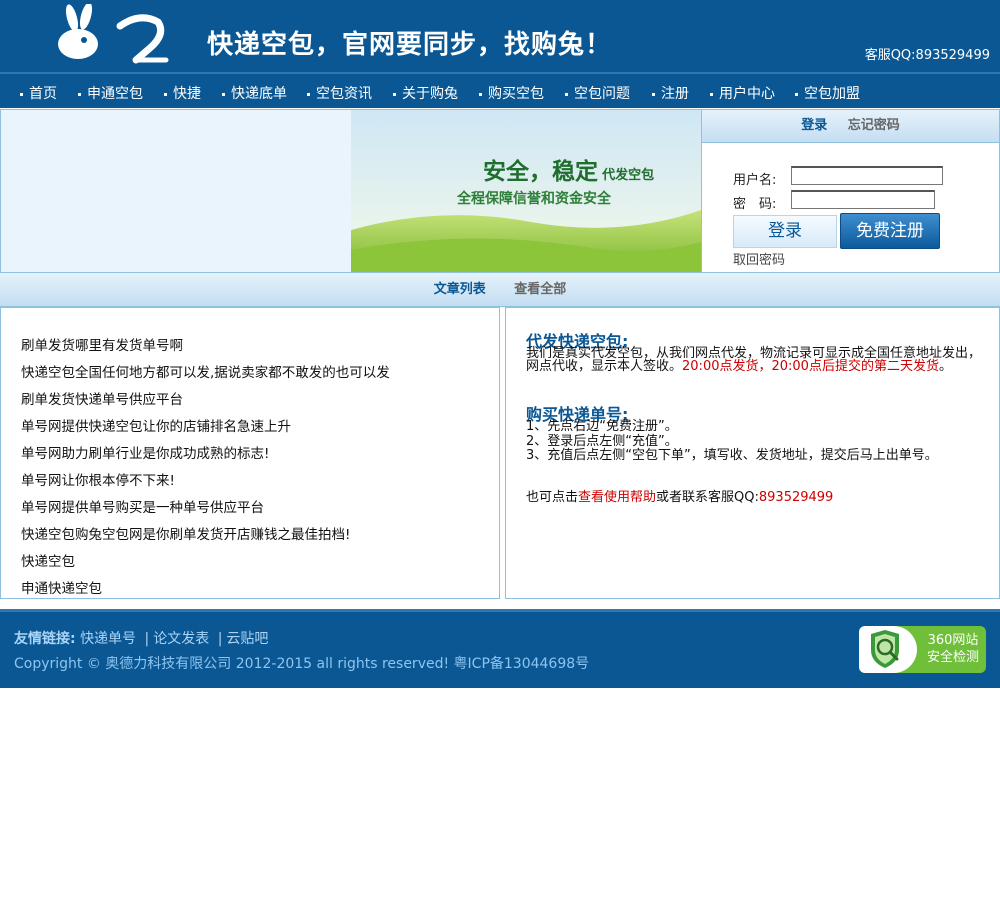  I want to click on login-tabs: 登录 忘记密码, so click(850, 126).